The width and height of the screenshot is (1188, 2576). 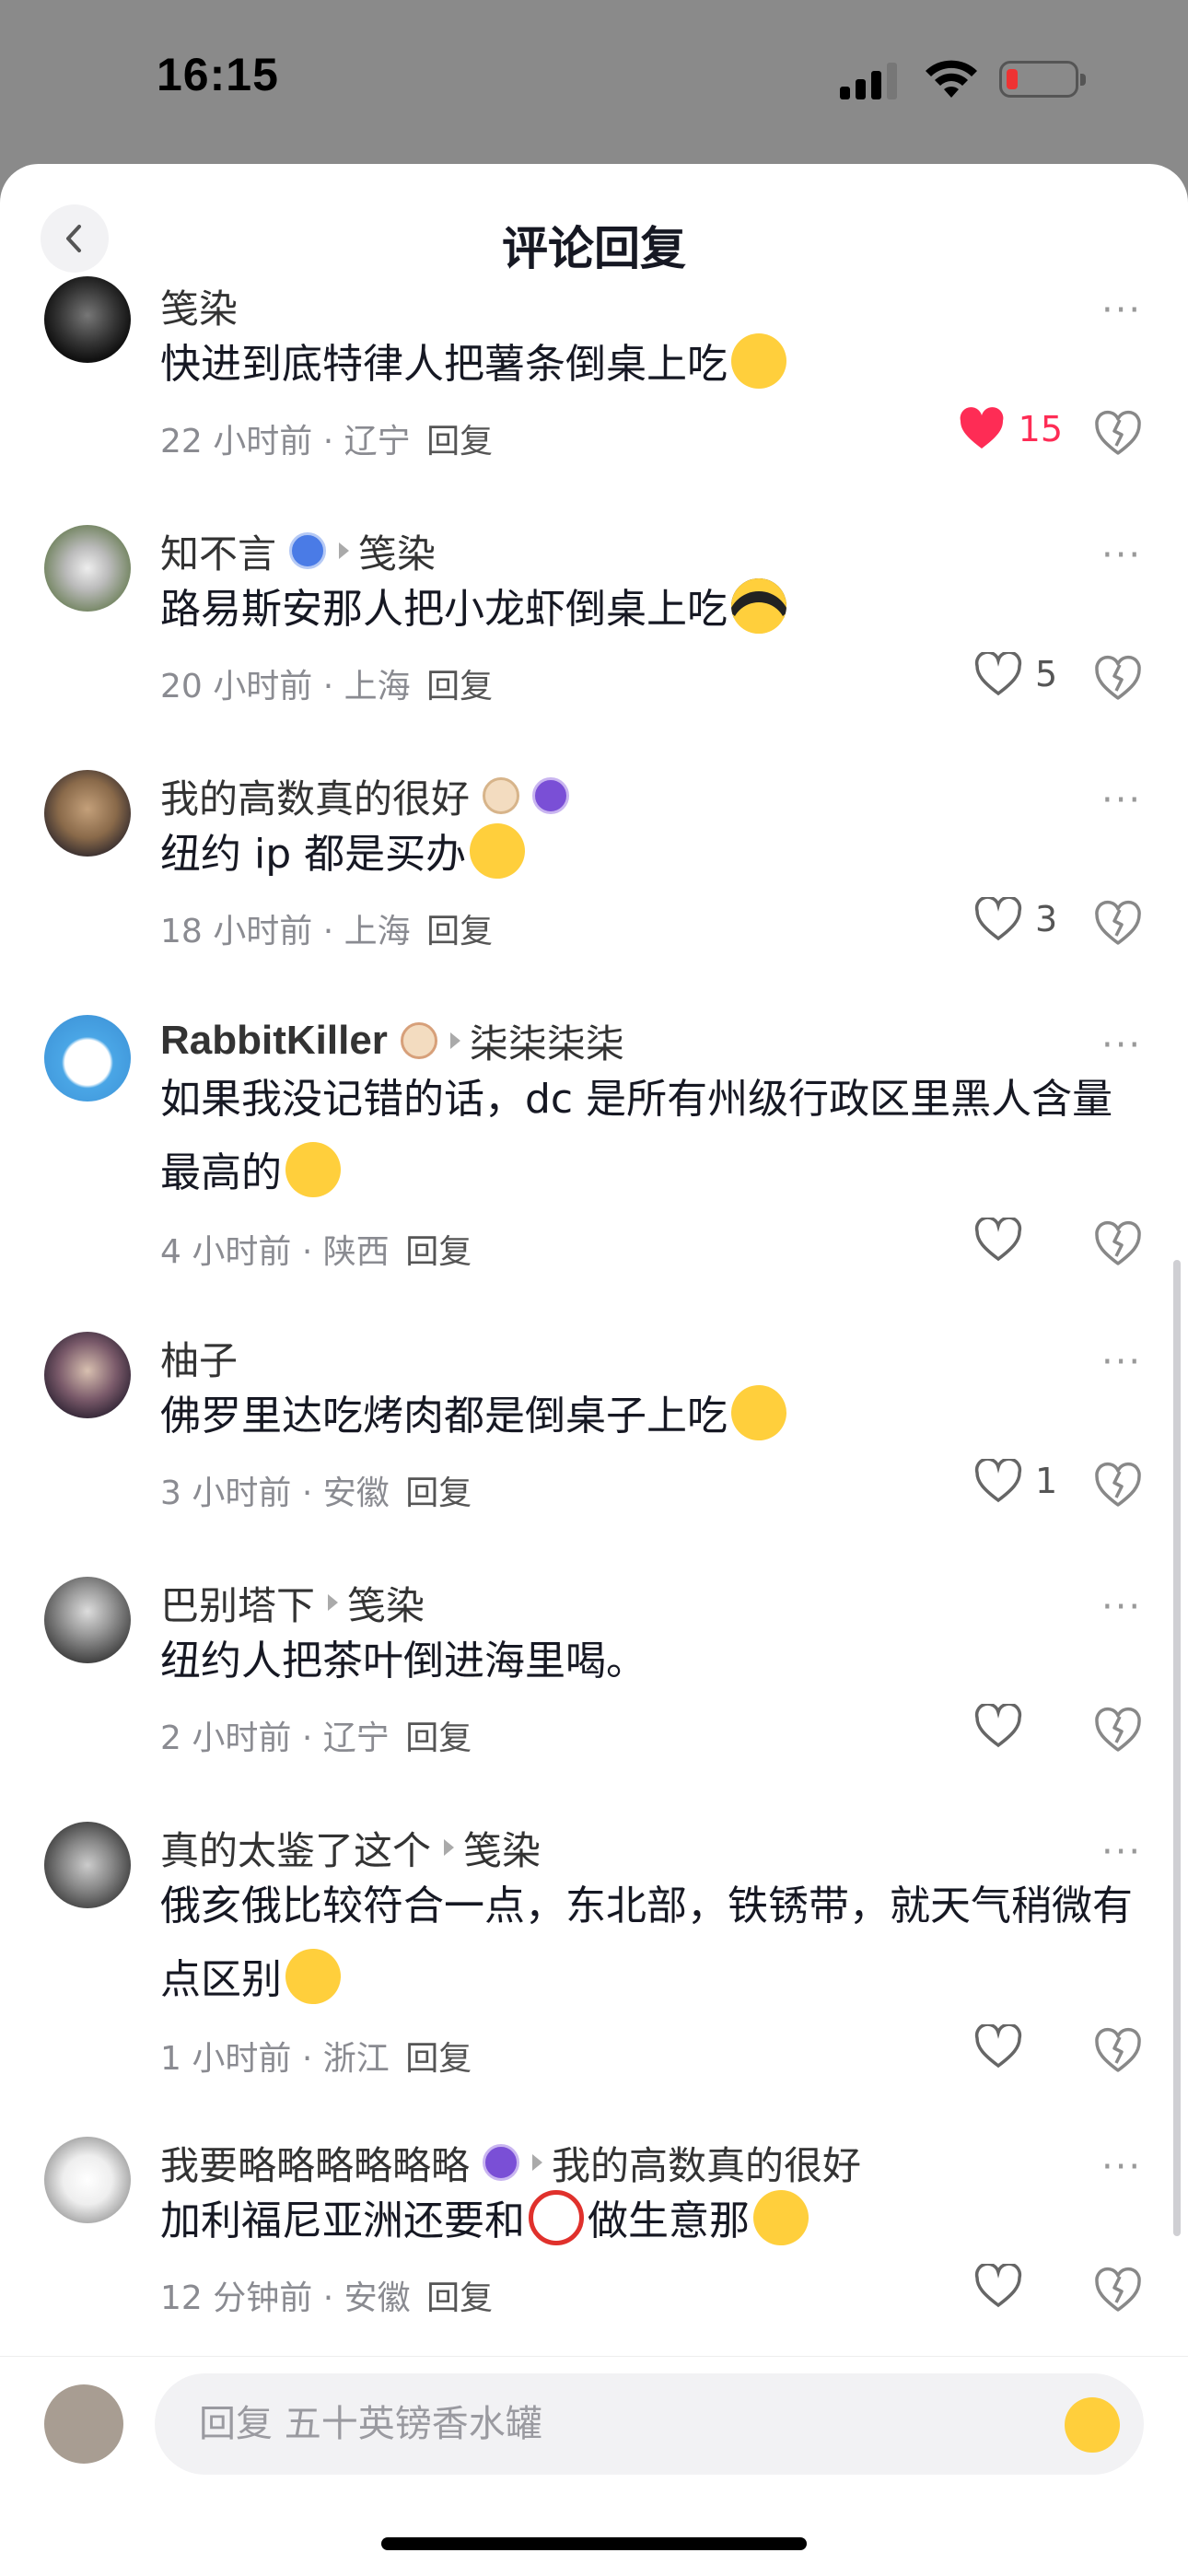 What do you see at coordinates (951, 79) in the screenshot?
I see `wifi-icon` at bounding box center [951, 79].